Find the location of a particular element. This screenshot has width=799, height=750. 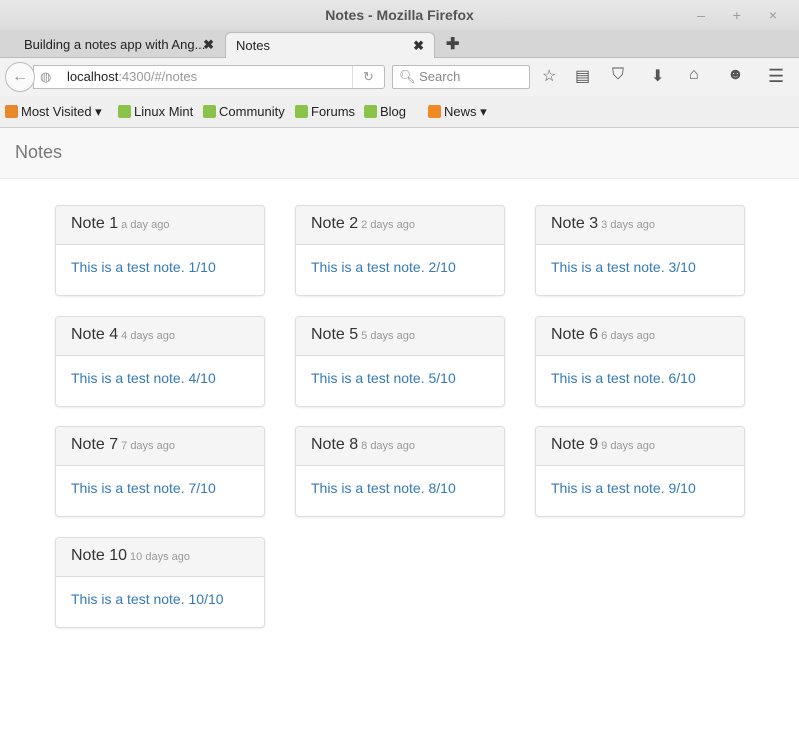

bookmark-star-icon: ☆ is located at coordinates (549, 76).